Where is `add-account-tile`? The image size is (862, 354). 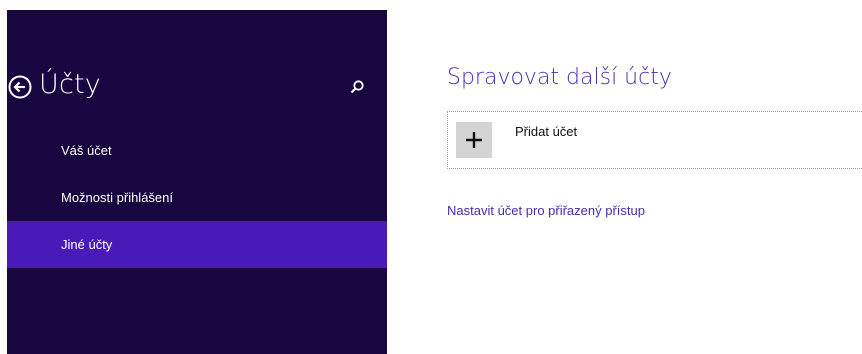
add-account-tile is located at coordinates (474, 140).